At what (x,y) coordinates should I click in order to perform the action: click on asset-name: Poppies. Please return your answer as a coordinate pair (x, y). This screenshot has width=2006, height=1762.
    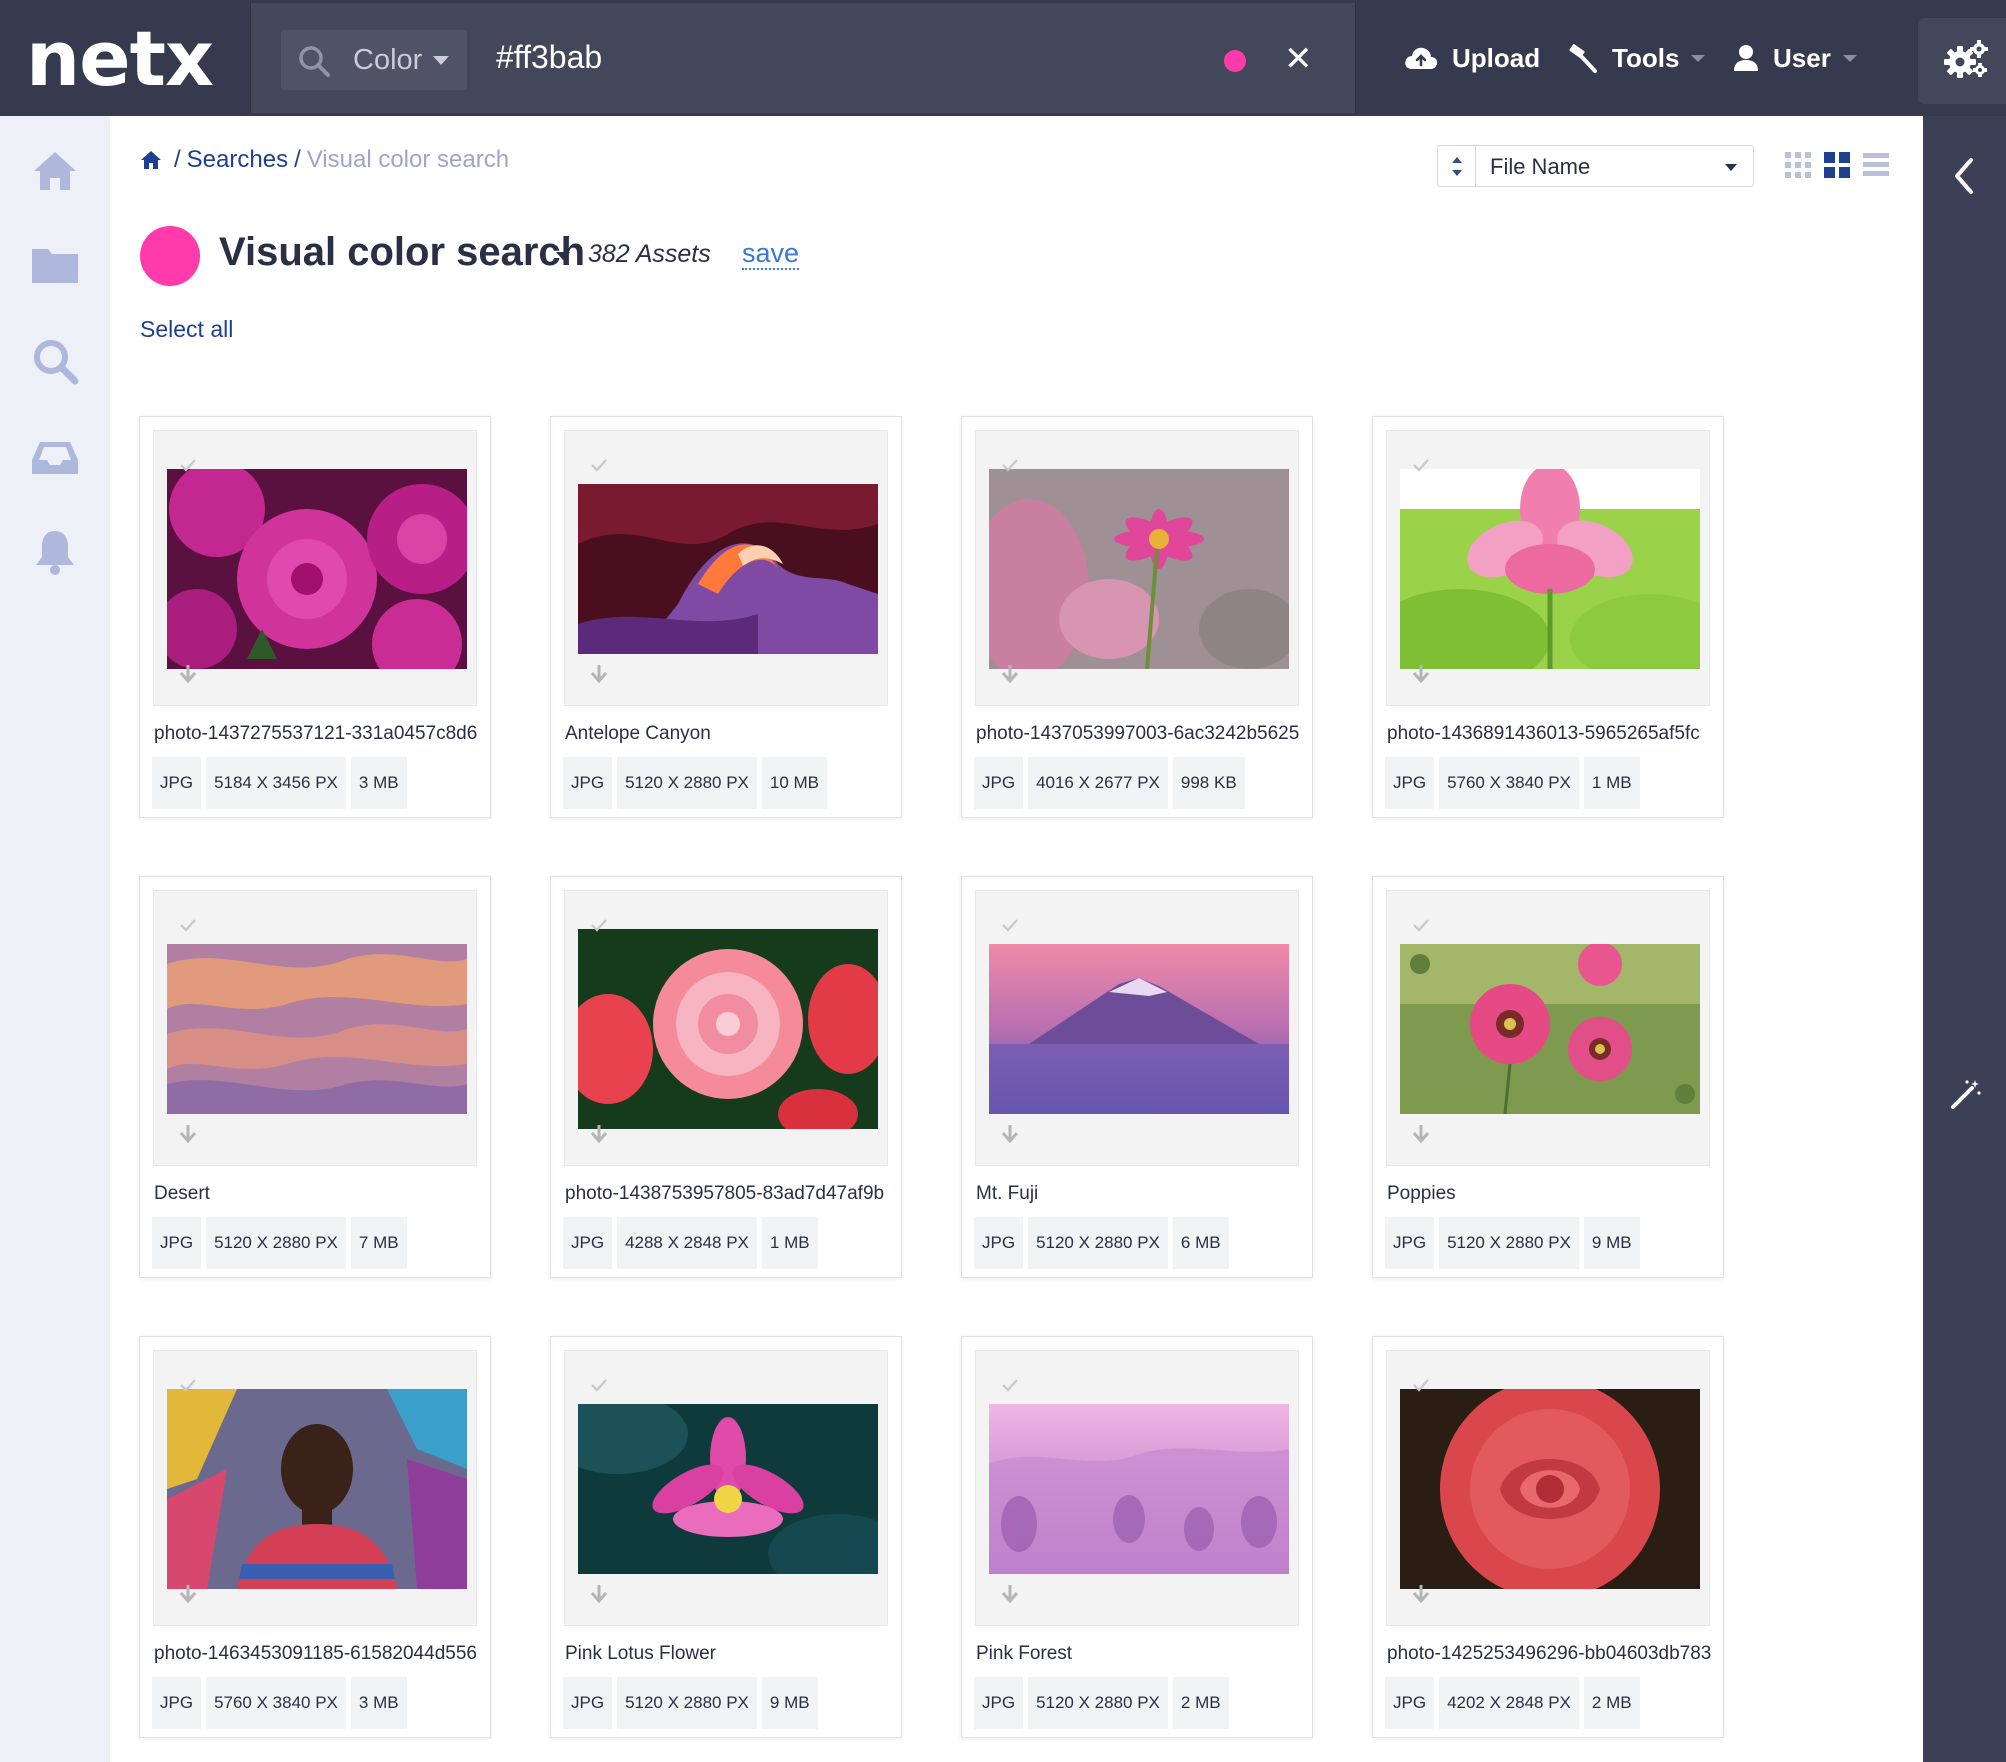
    Looking at the image, I should click on (1421, 1194).